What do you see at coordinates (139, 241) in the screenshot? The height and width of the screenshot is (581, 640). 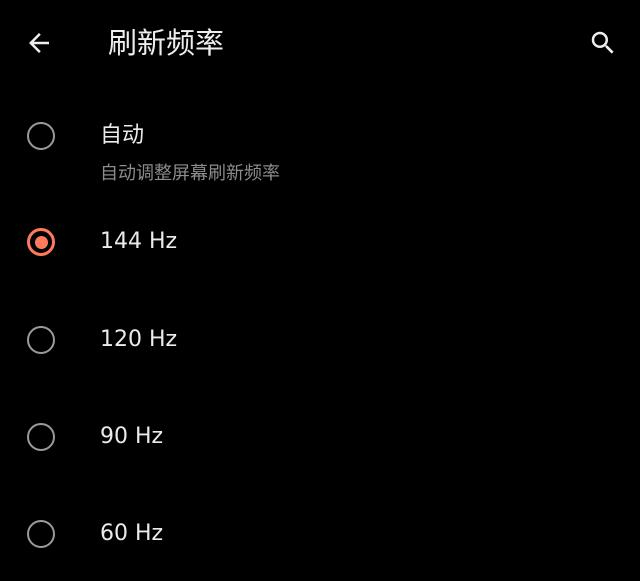 I see `option-label: 144 Hz` at bounding box center [139, 241].